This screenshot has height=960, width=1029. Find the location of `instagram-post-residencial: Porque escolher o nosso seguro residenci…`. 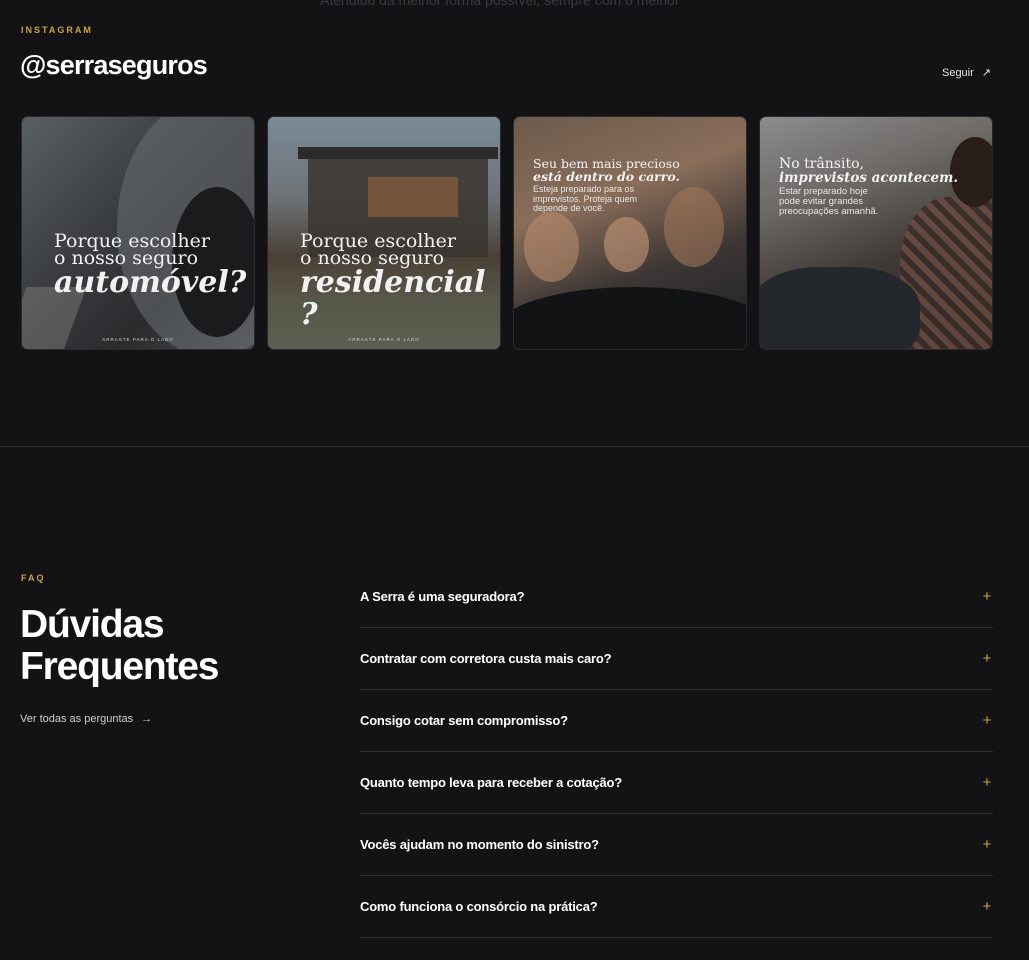

instagram-post-residencial: Porque escolher o nosso seguro residenci… is located at coordinates (384, 233).